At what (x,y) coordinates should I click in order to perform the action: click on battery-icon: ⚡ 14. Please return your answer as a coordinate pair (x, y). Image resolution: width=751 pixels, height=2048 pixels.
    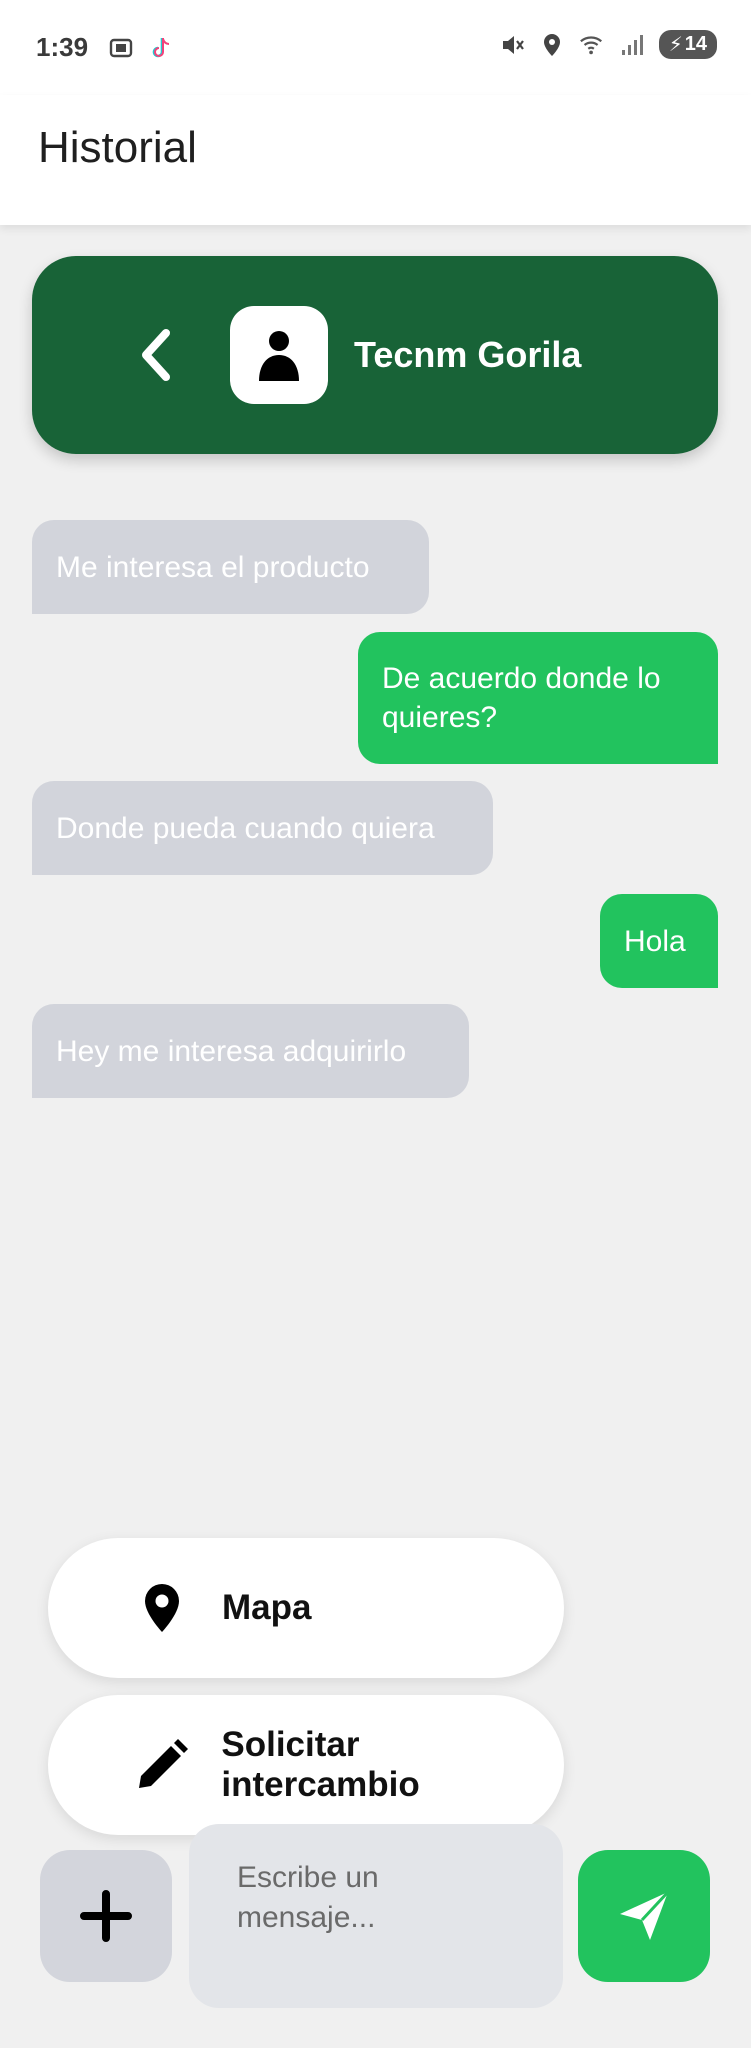
    Looking at the image, I should click on (687, 44).